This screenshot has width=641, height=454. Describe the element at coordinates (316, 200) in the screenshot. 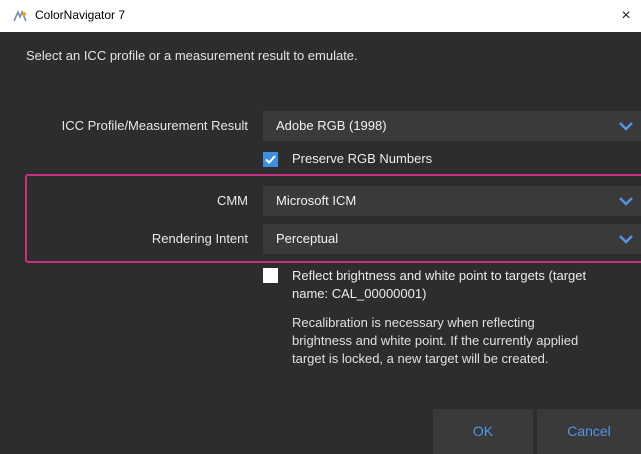

I see `cmm-value: Microsoft ICM` at that location.